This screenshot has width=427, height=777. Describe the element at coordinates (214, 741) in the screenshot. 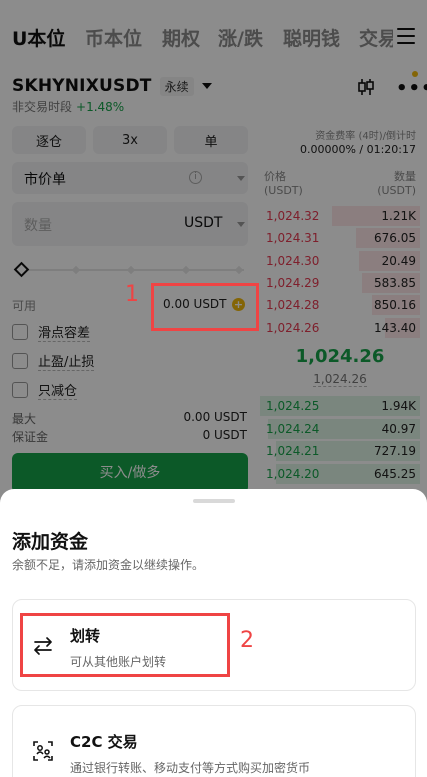

I see `c2c-trade-option: C2C 交易 通过银行转账、移动支付等方式购买加密货币` at that location.